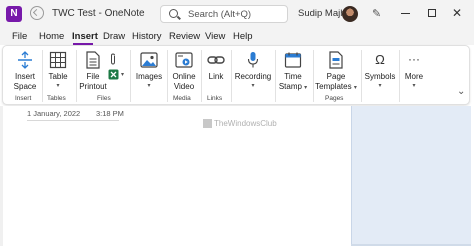 The image size is (474, 246). I want to click on title-underline, so click(73, 120).